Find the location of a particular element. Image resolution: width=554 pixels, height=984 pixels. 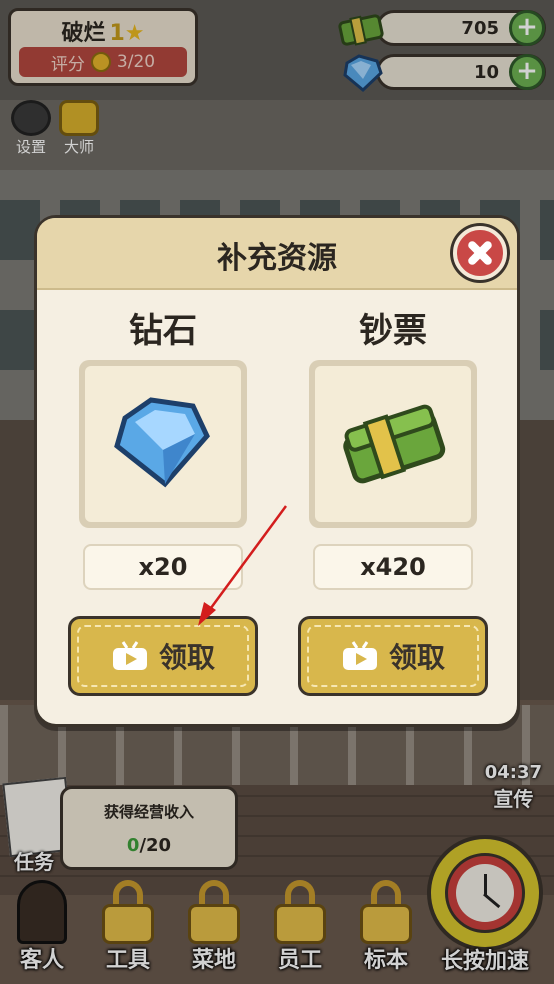

red-arrow-annotation is located at coordinates (243, 565).